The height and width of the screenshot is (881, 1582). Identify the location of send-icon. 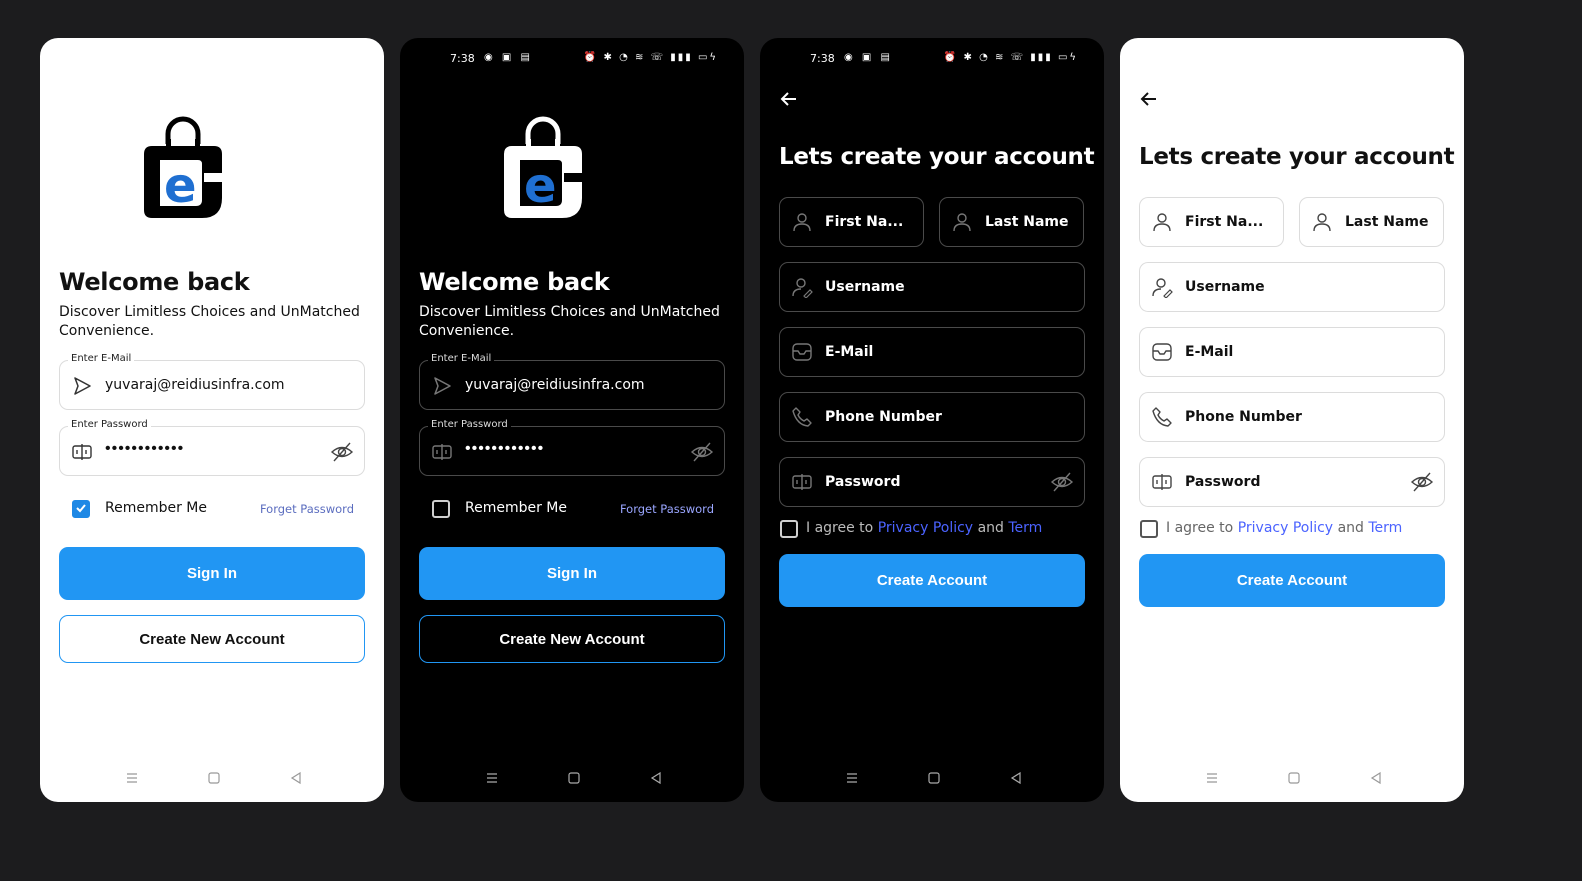
(82, 386).